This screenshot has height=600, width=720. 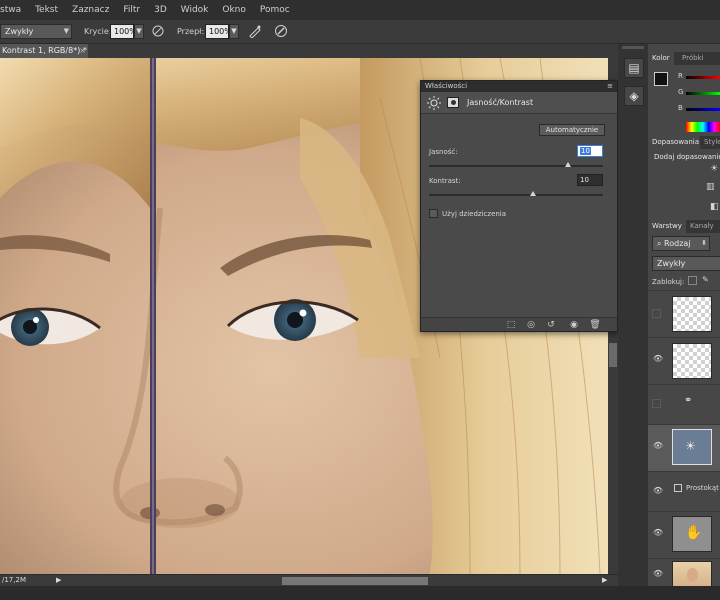 What do you see at coordinates (684, 404) in the screenshot?
I see `layer-row: ⚭` at bounding box center [684, 404].